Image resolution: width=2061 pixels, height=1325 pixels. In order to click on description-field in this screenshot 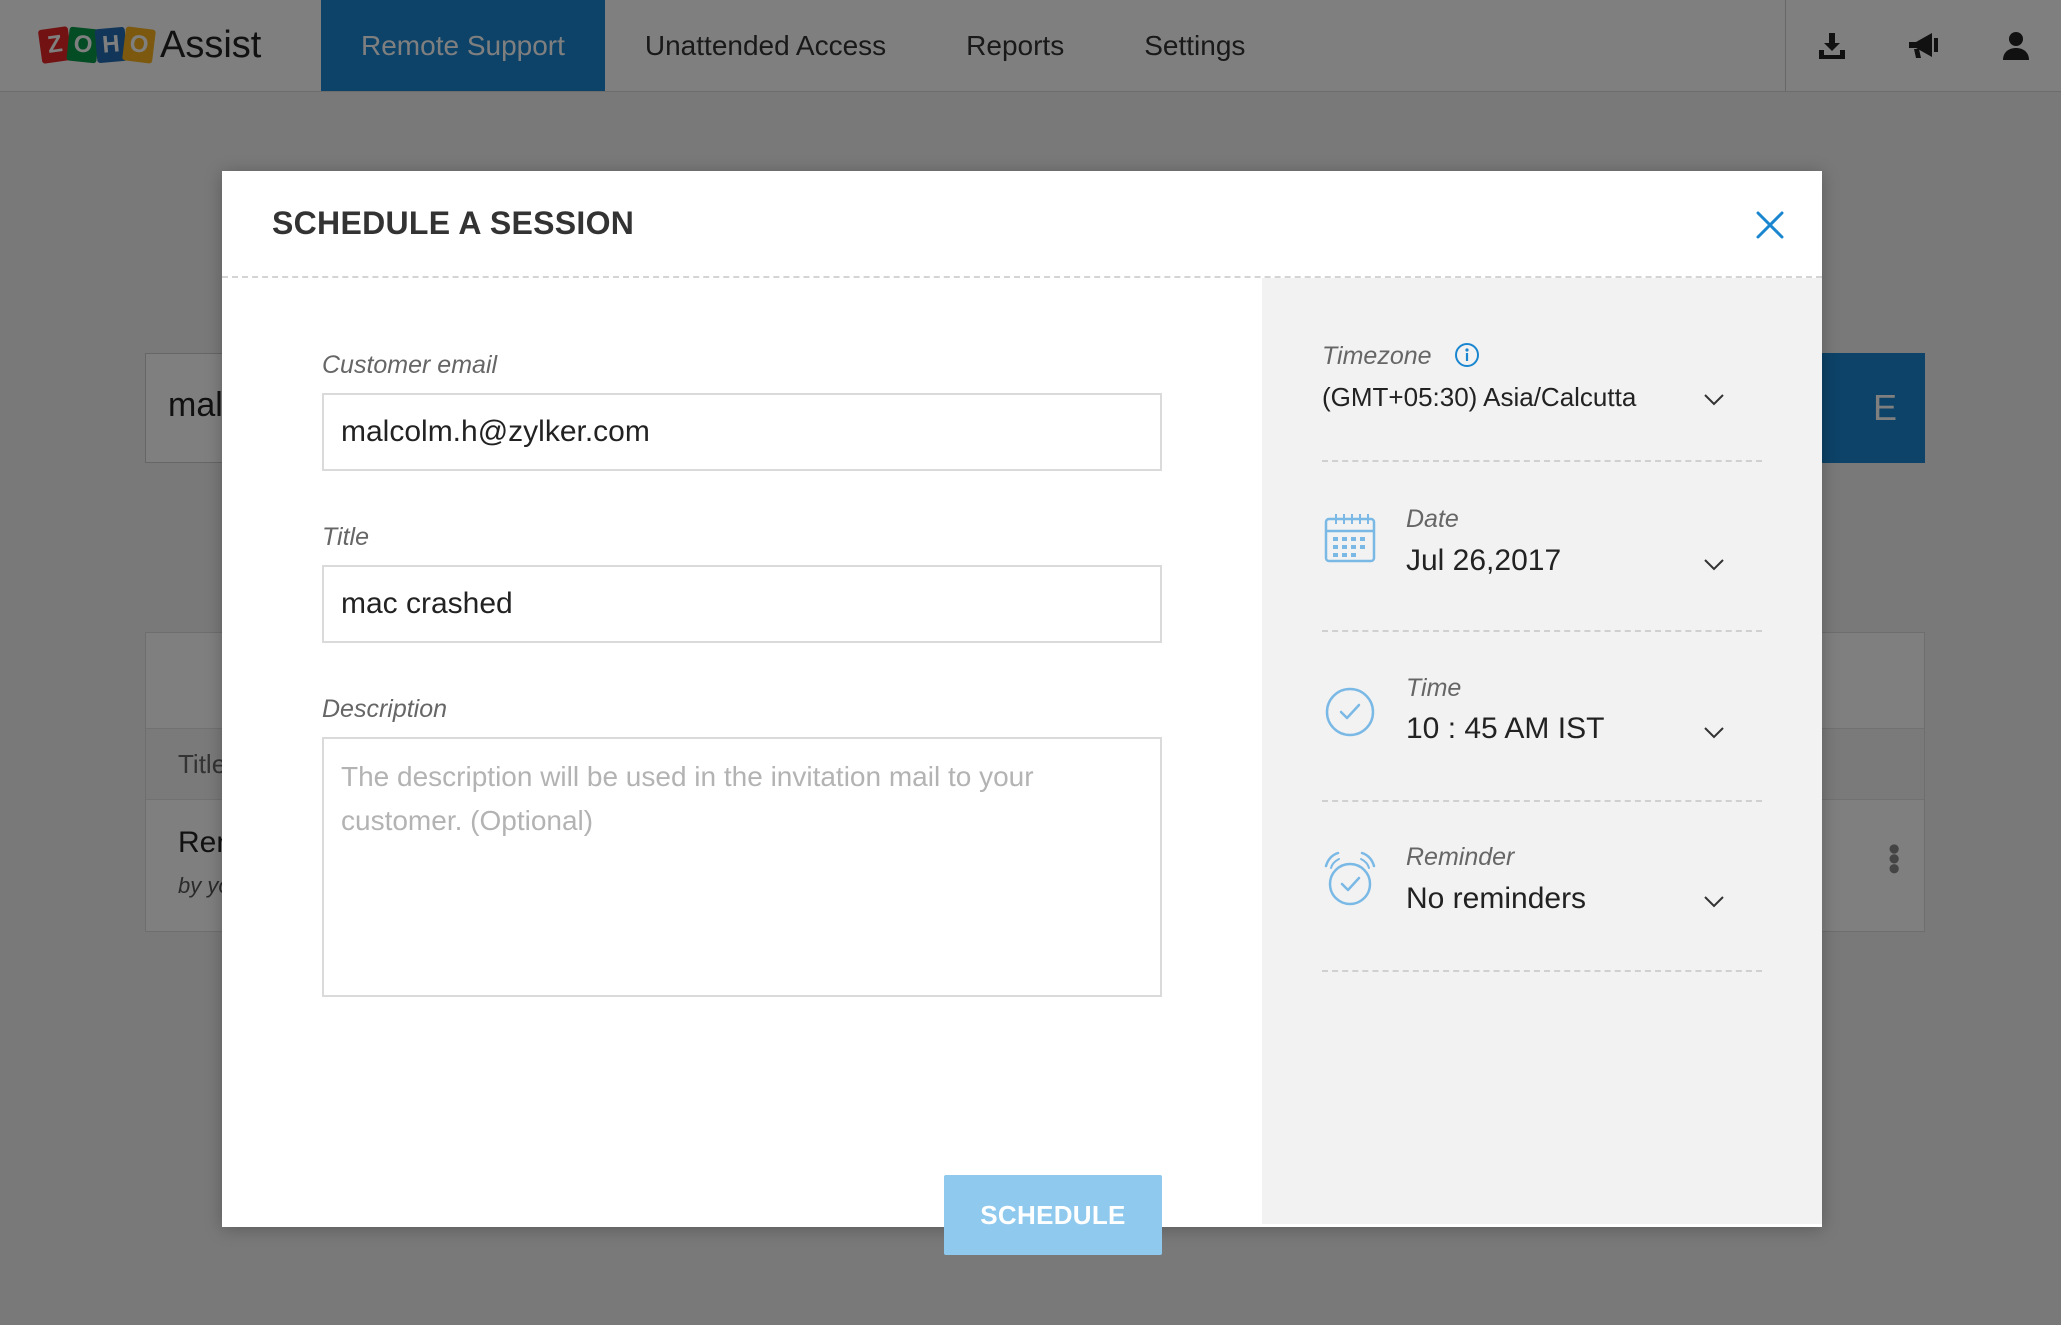, I will do `click(742, 867)`.